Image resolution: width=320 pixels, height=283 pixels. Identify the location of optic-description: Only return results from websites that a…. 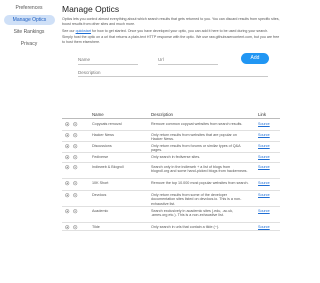
(194, 137).